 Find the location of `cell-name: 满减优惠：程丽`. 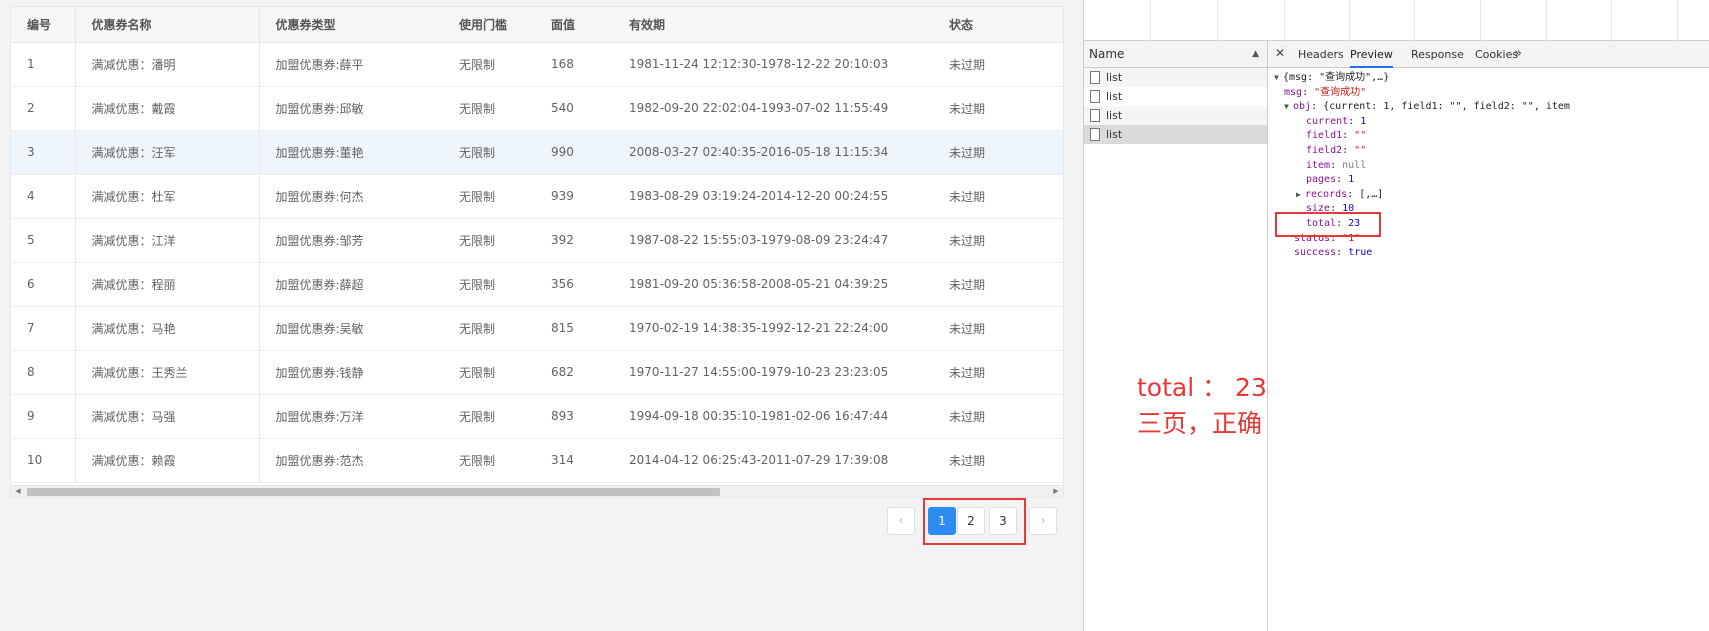

cell-name: 满减优惠：程丽 is located at coordinates (167, 284).